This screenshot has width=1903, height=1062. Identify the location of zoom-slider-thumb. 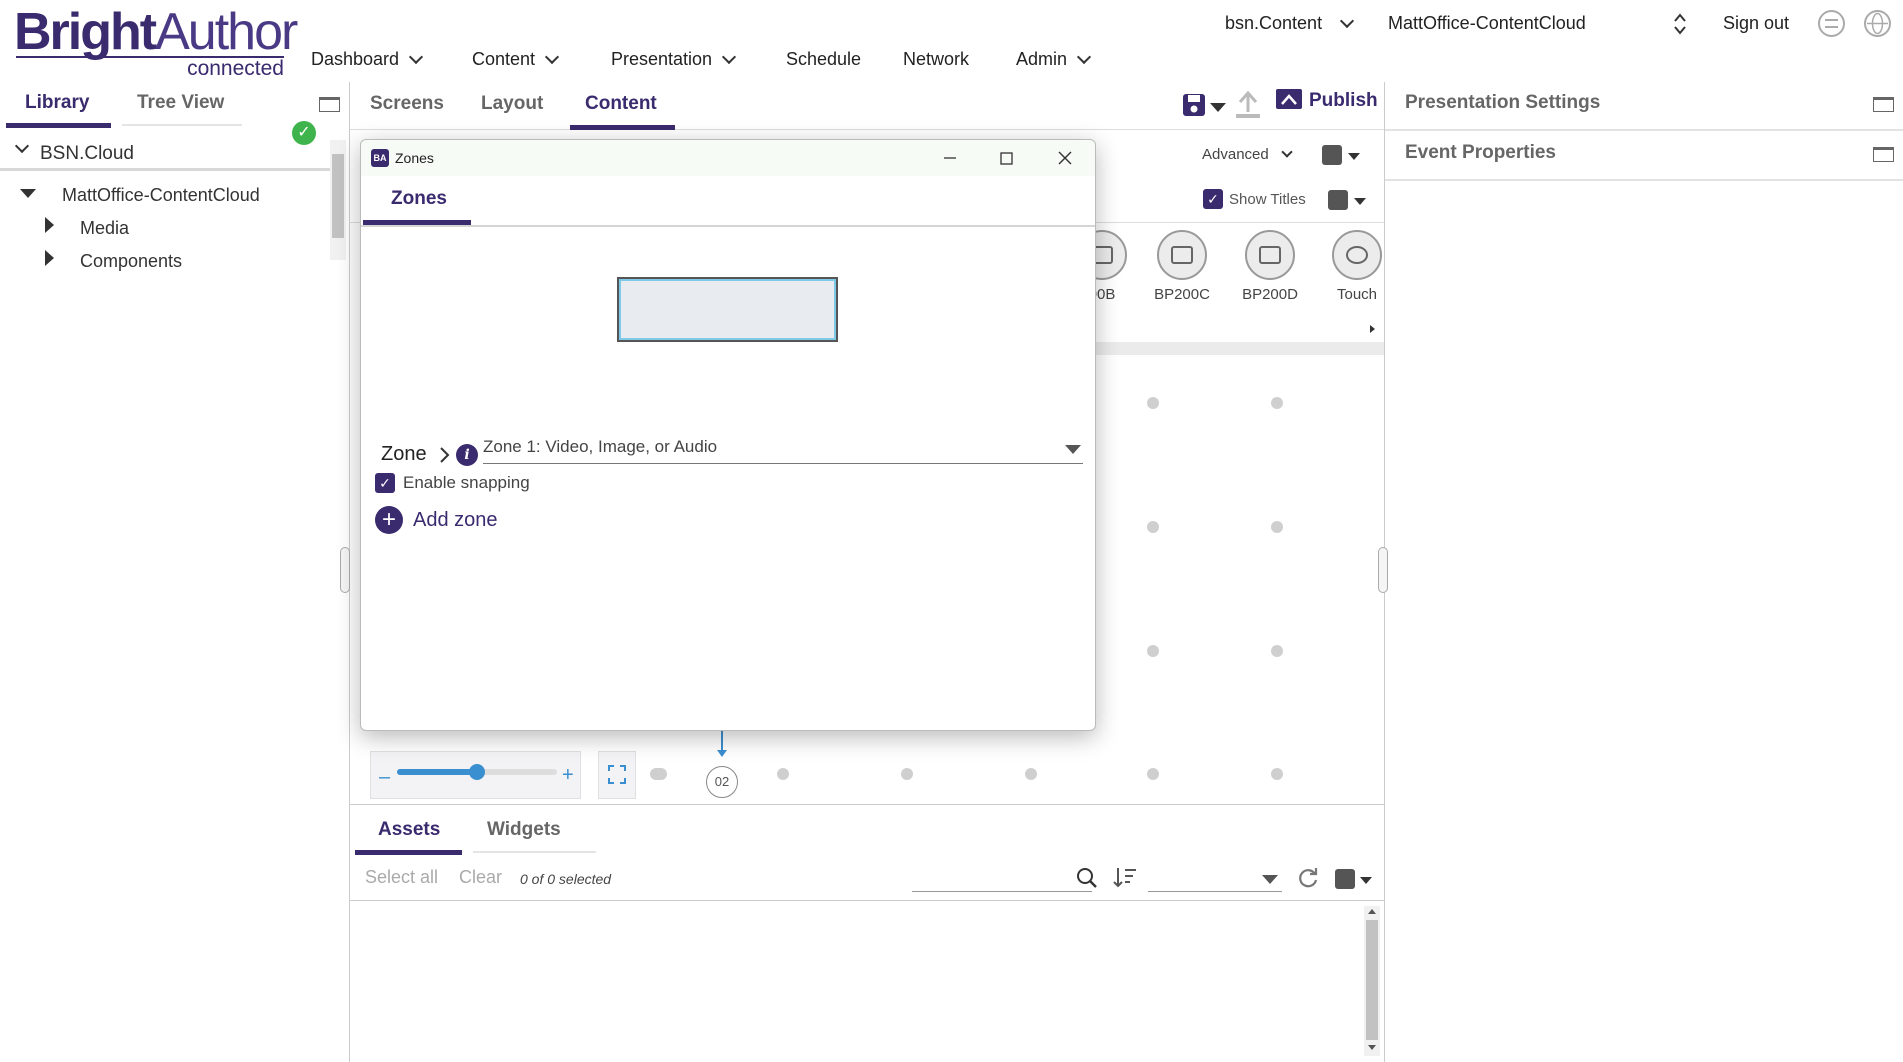
(477, 772).